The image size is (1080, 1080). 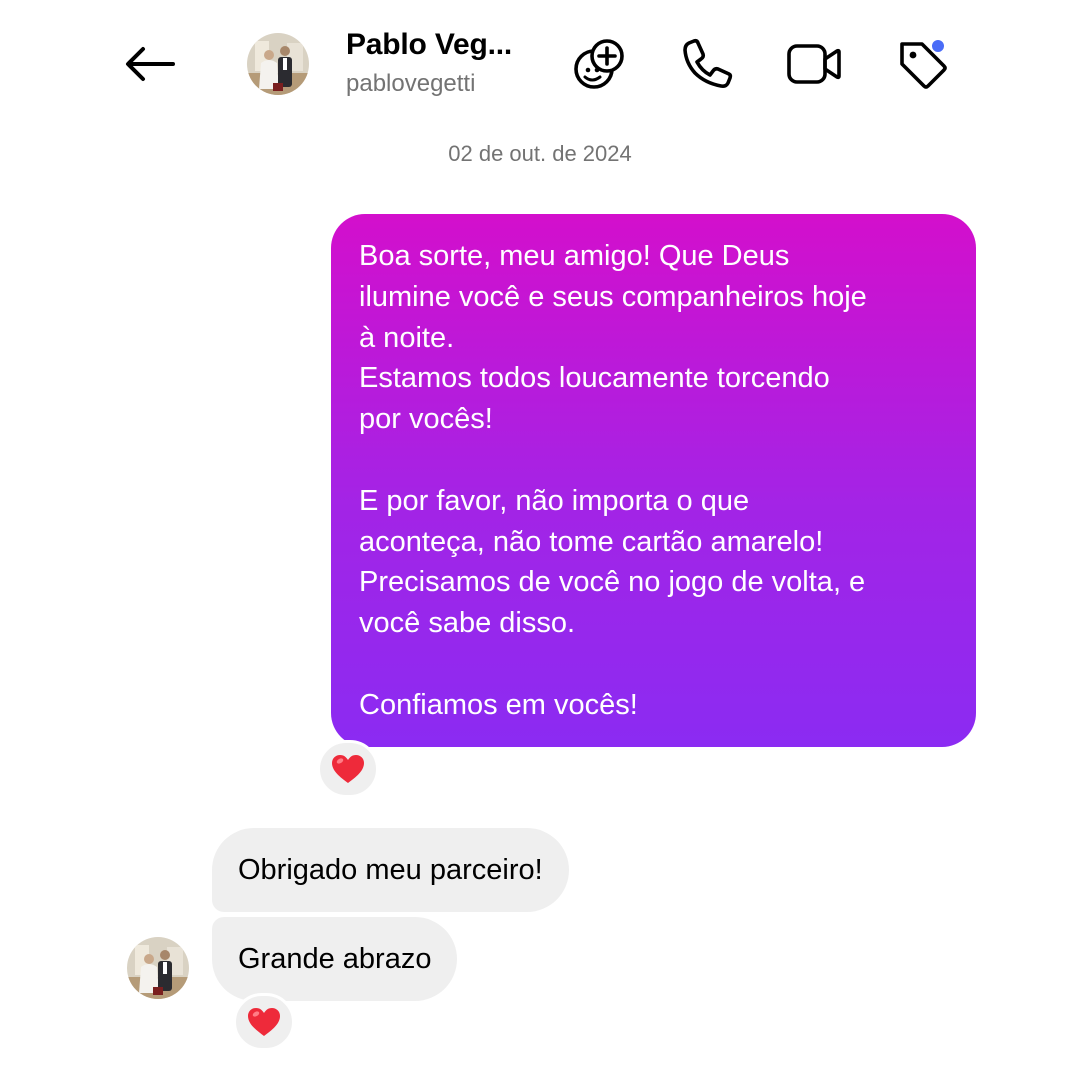 I want to click on date-separator: 02 de out. de 2024, so click(x=540, y=153).